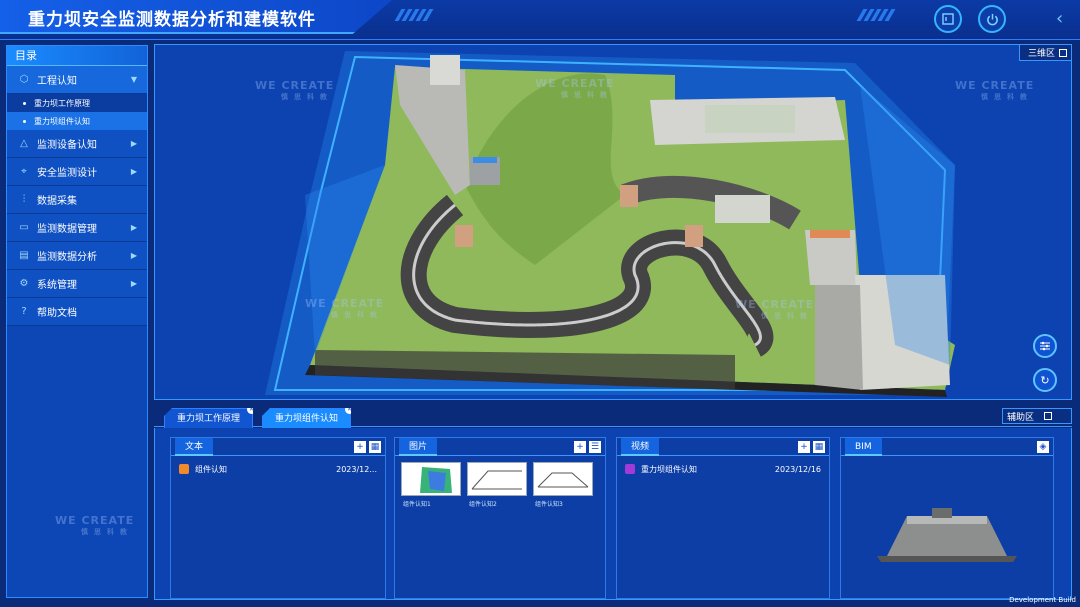  What do you see at coordinates (630, 469) in the screenshot?
I see `video-icon` at bounding box center [630, 469].